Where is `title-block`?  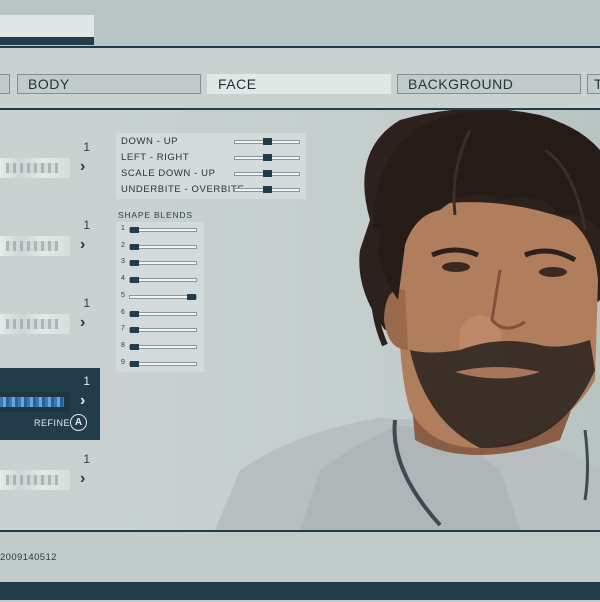 title-block is located at coordinates (47, 30).